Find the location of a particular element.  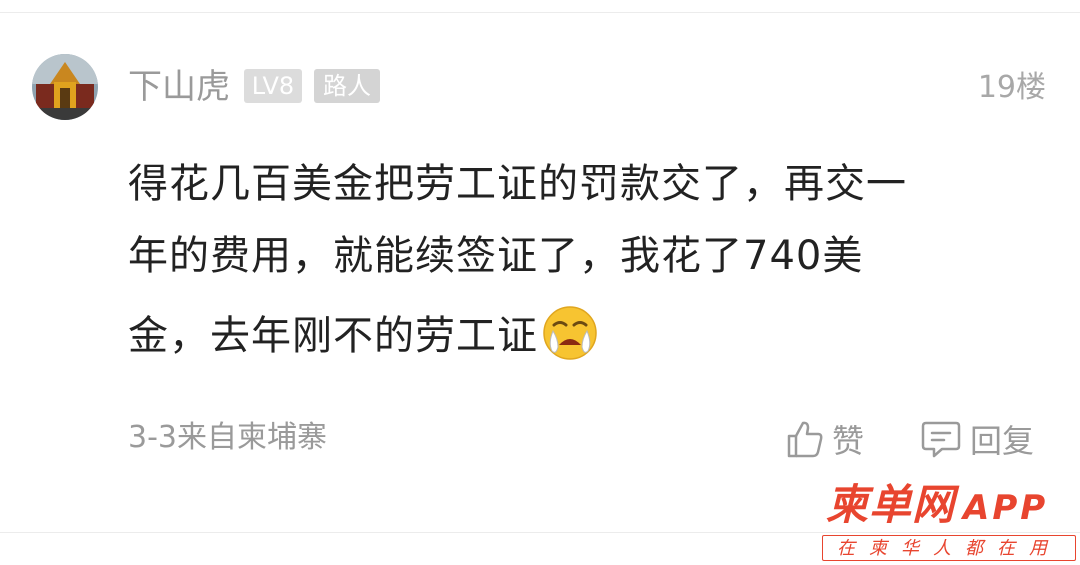

comment-line-text: 金，去年刚不的劳工证 is located at coordinates (333, 336).